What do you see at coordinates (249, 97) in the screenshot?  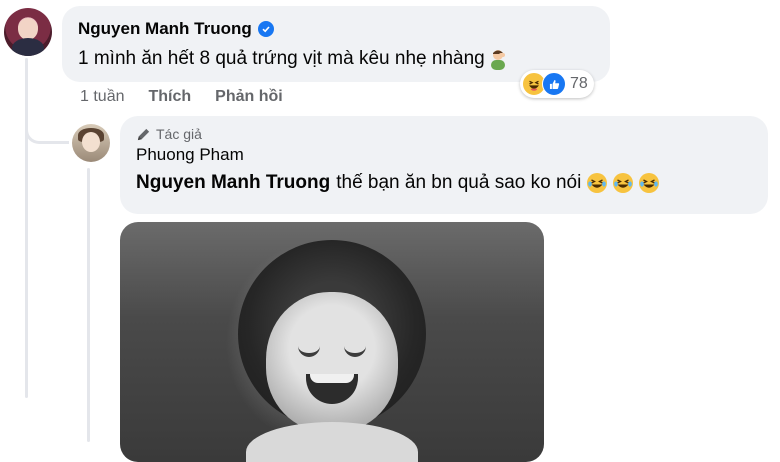 I see `reply-button: Phản hồi` at bounding box center [249, 97].